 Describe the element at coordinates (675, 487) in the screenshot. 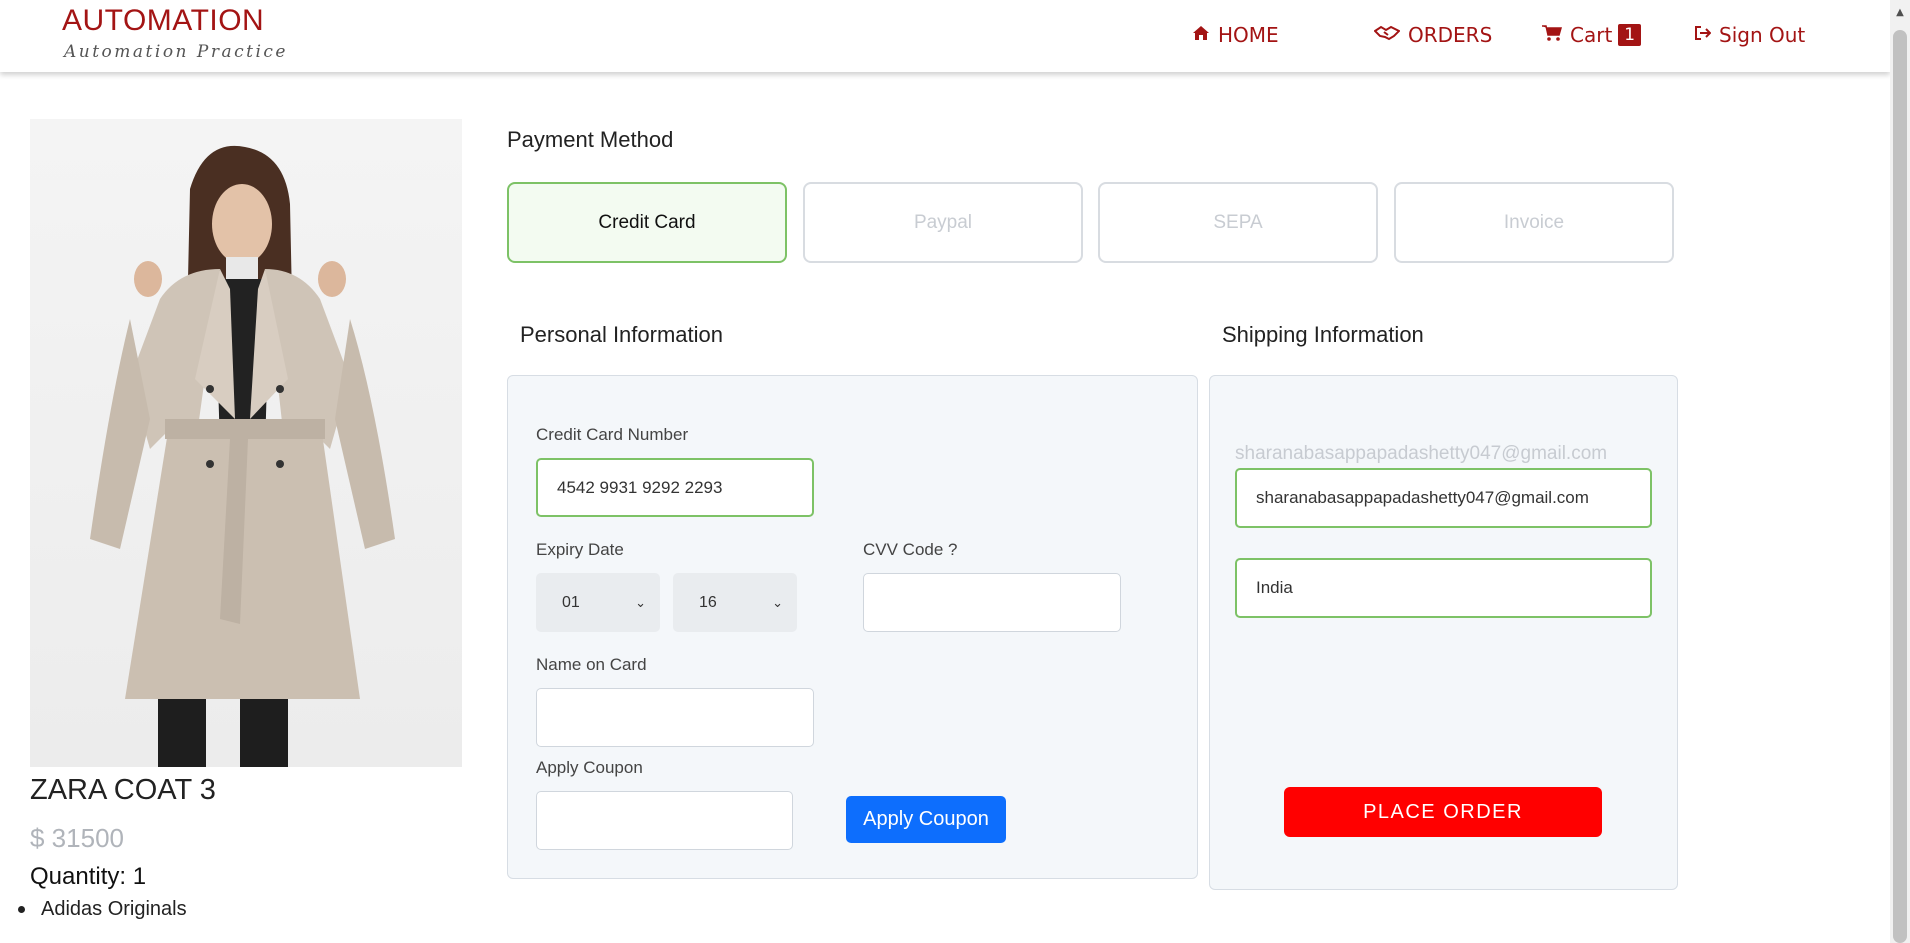

I see `card-number-input: 4542 9931 9292 2293` at that location.